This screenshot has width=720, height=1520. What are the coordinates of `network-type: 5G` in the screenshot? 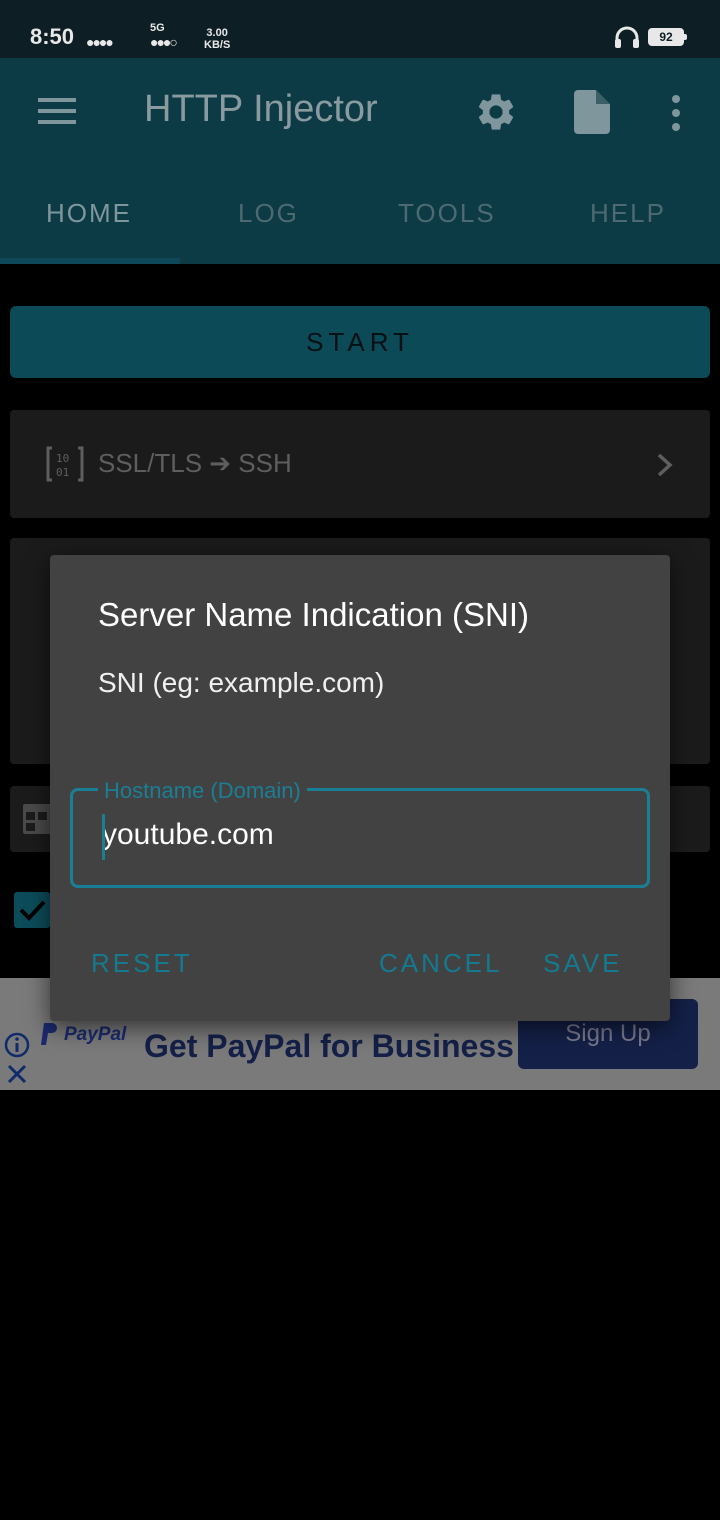 It's located at (157, 28).